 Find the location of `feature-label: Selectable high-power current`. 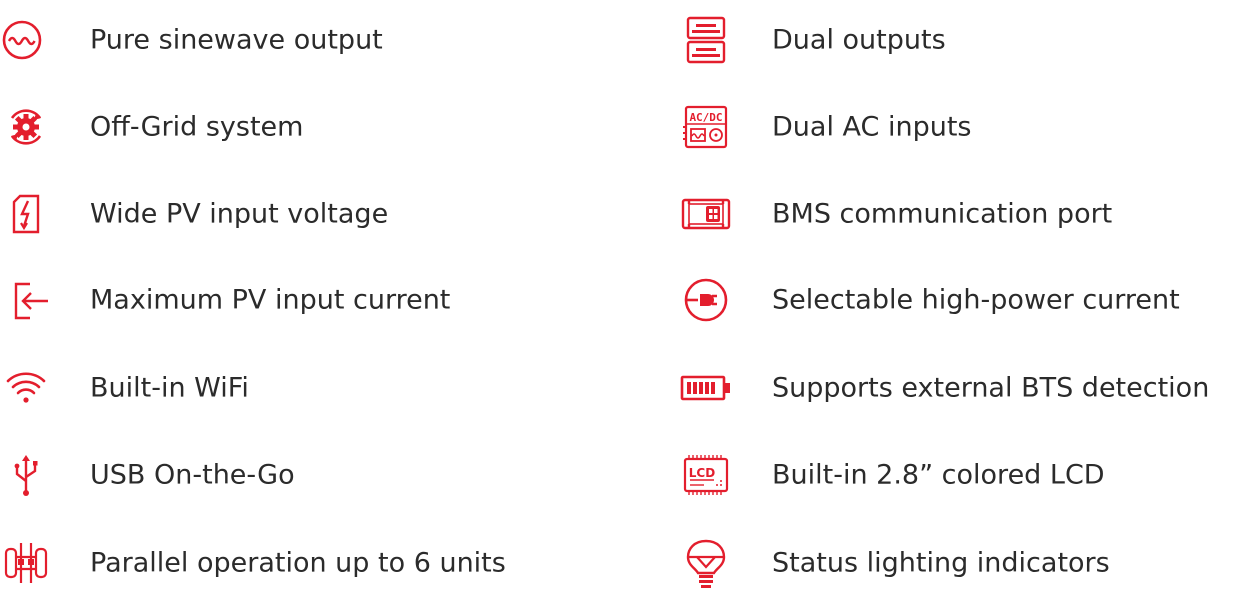

feature-label: Selectable high-power current is located at coordinates (976, 300).